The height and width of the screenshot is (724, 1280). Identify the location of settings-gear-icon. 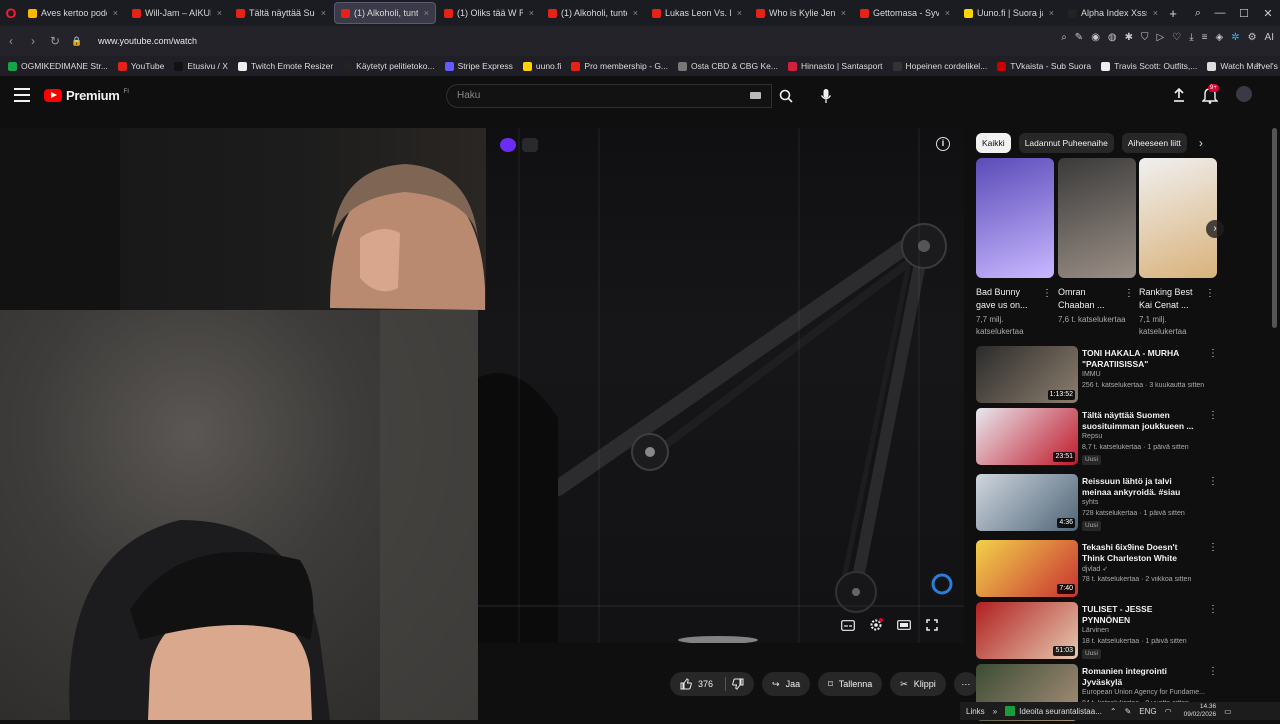
(876, 625).